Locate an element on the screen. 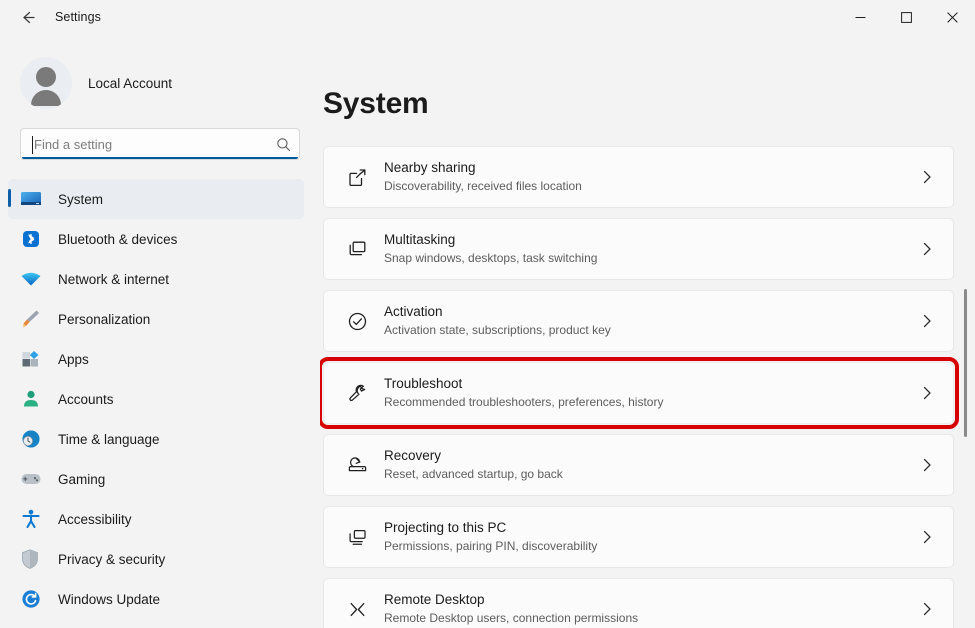 This screenshot has height=628, width=975. card-subtitle: Reset, advanced startup, go back is located at coordinates (473, 474).